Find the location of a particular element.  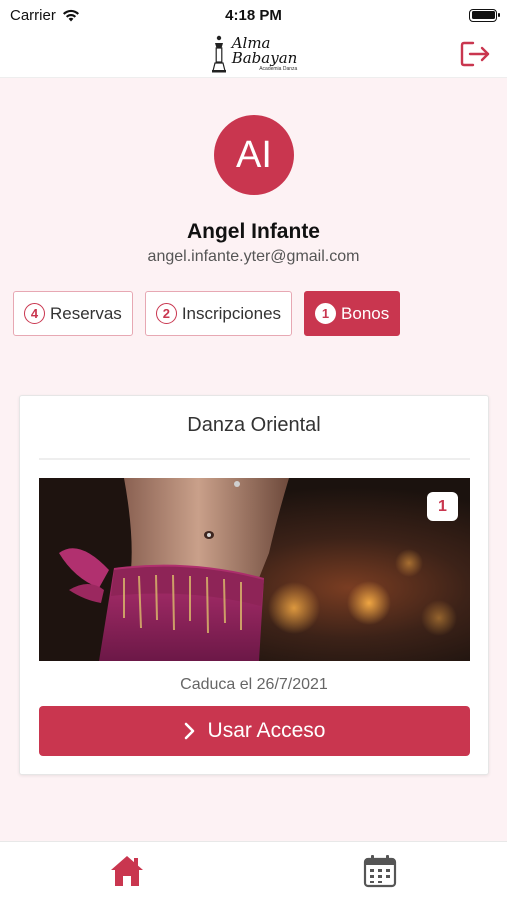

avatar: AI is located at coordinates (254, 155).